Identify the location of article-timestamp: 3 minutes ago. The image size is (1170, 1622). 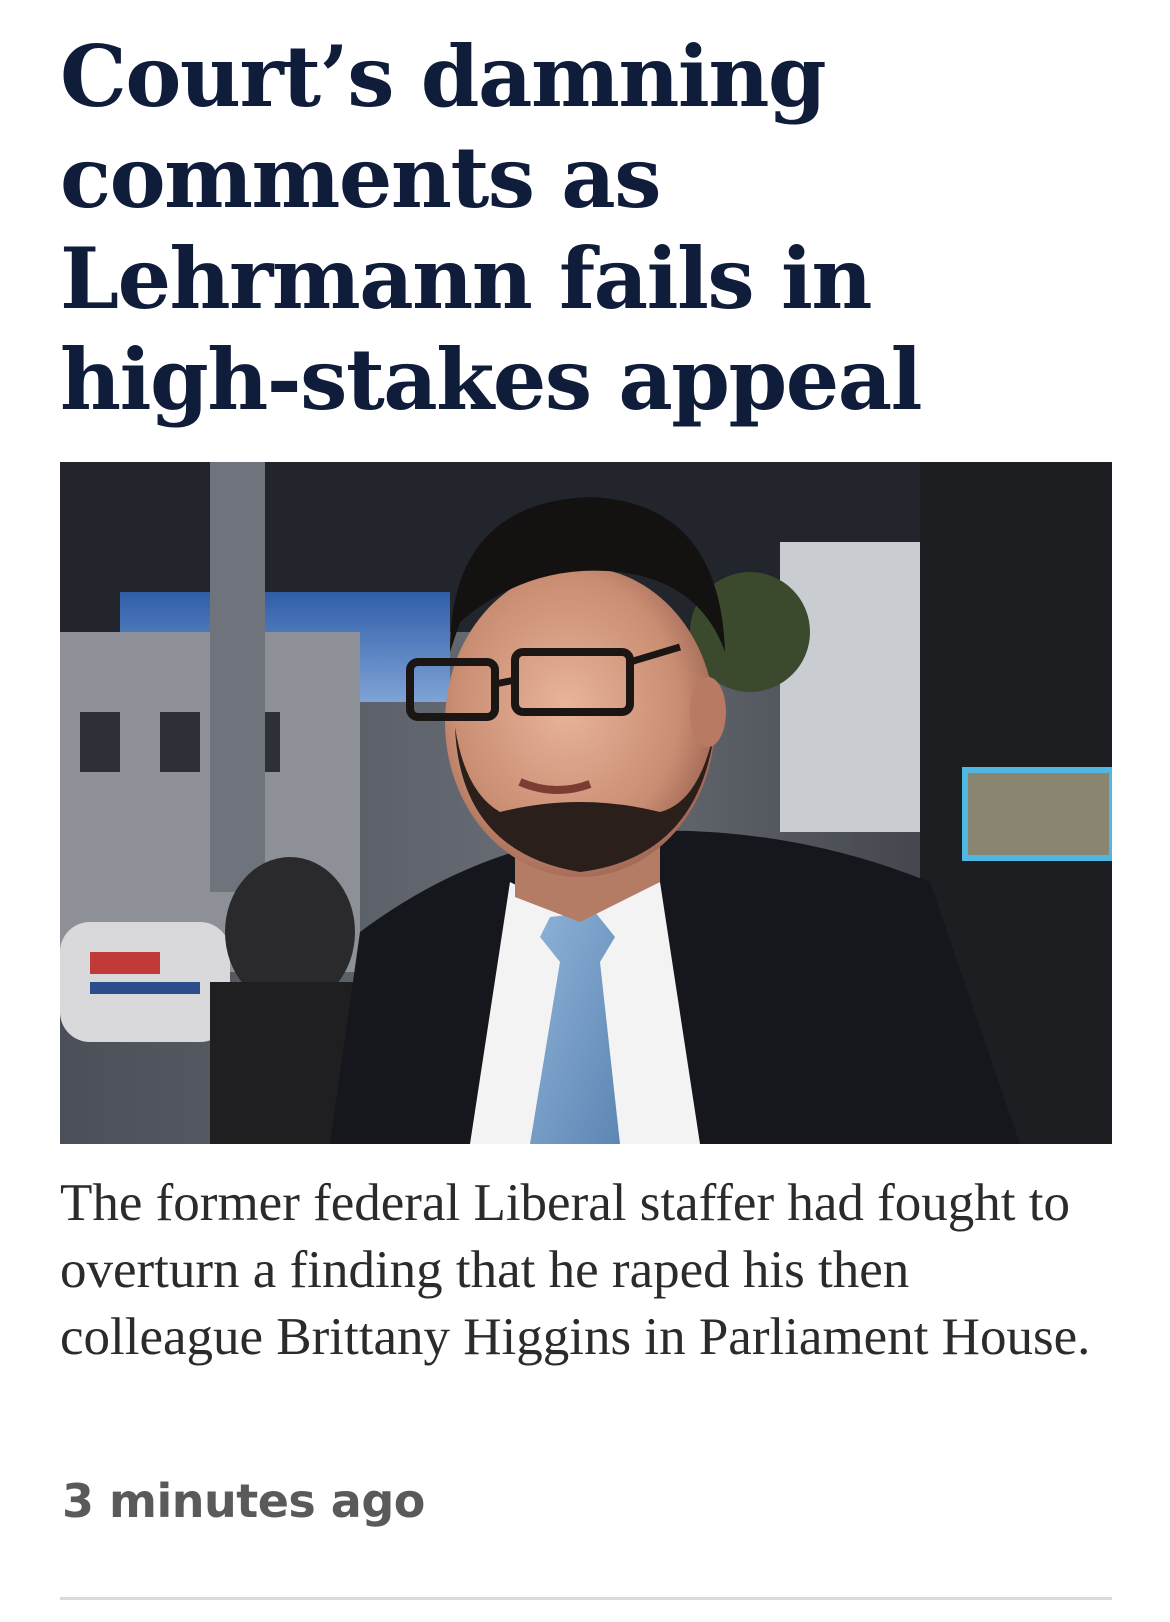
(243, 1501).